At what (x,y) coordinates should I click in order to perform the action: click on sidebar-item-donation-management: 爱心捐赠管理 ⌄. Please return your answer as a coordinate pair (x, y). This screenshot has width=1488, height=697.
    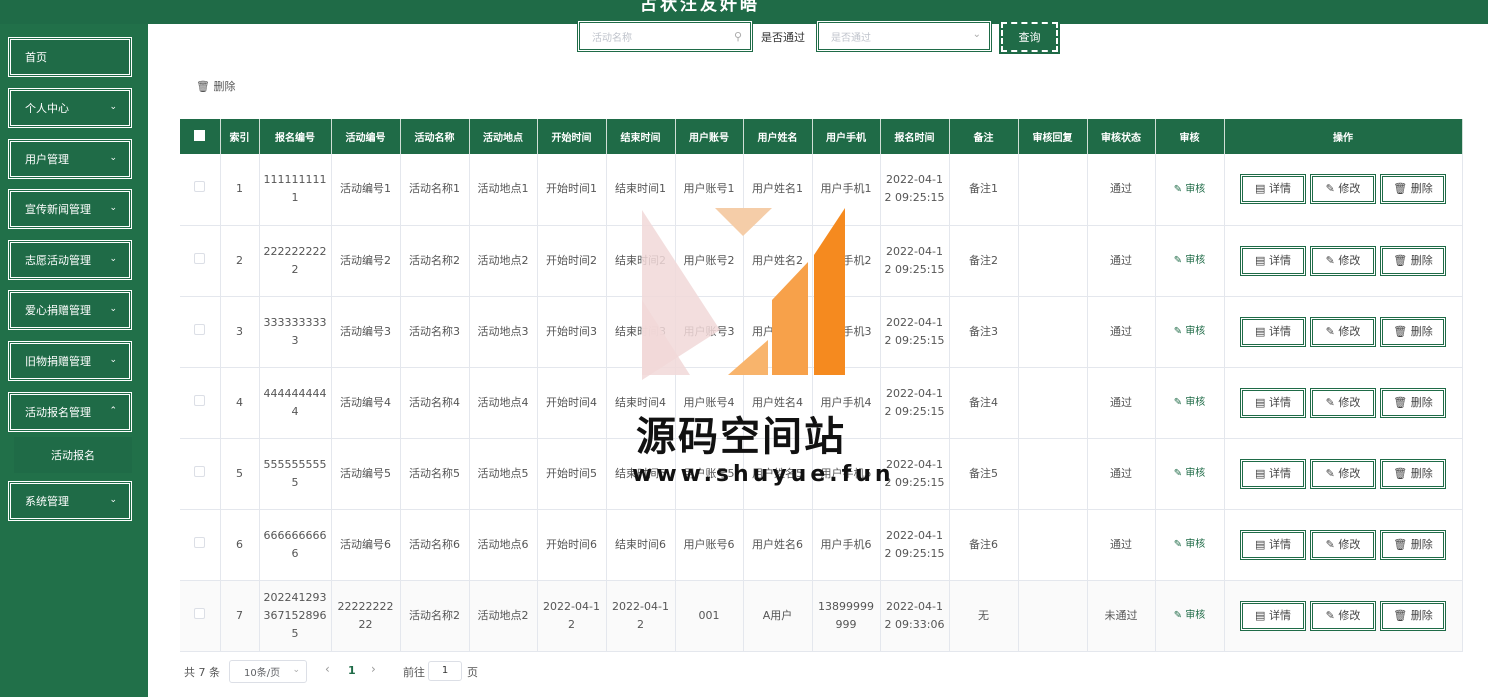
    Looking at the image, I should click on (70, 310).